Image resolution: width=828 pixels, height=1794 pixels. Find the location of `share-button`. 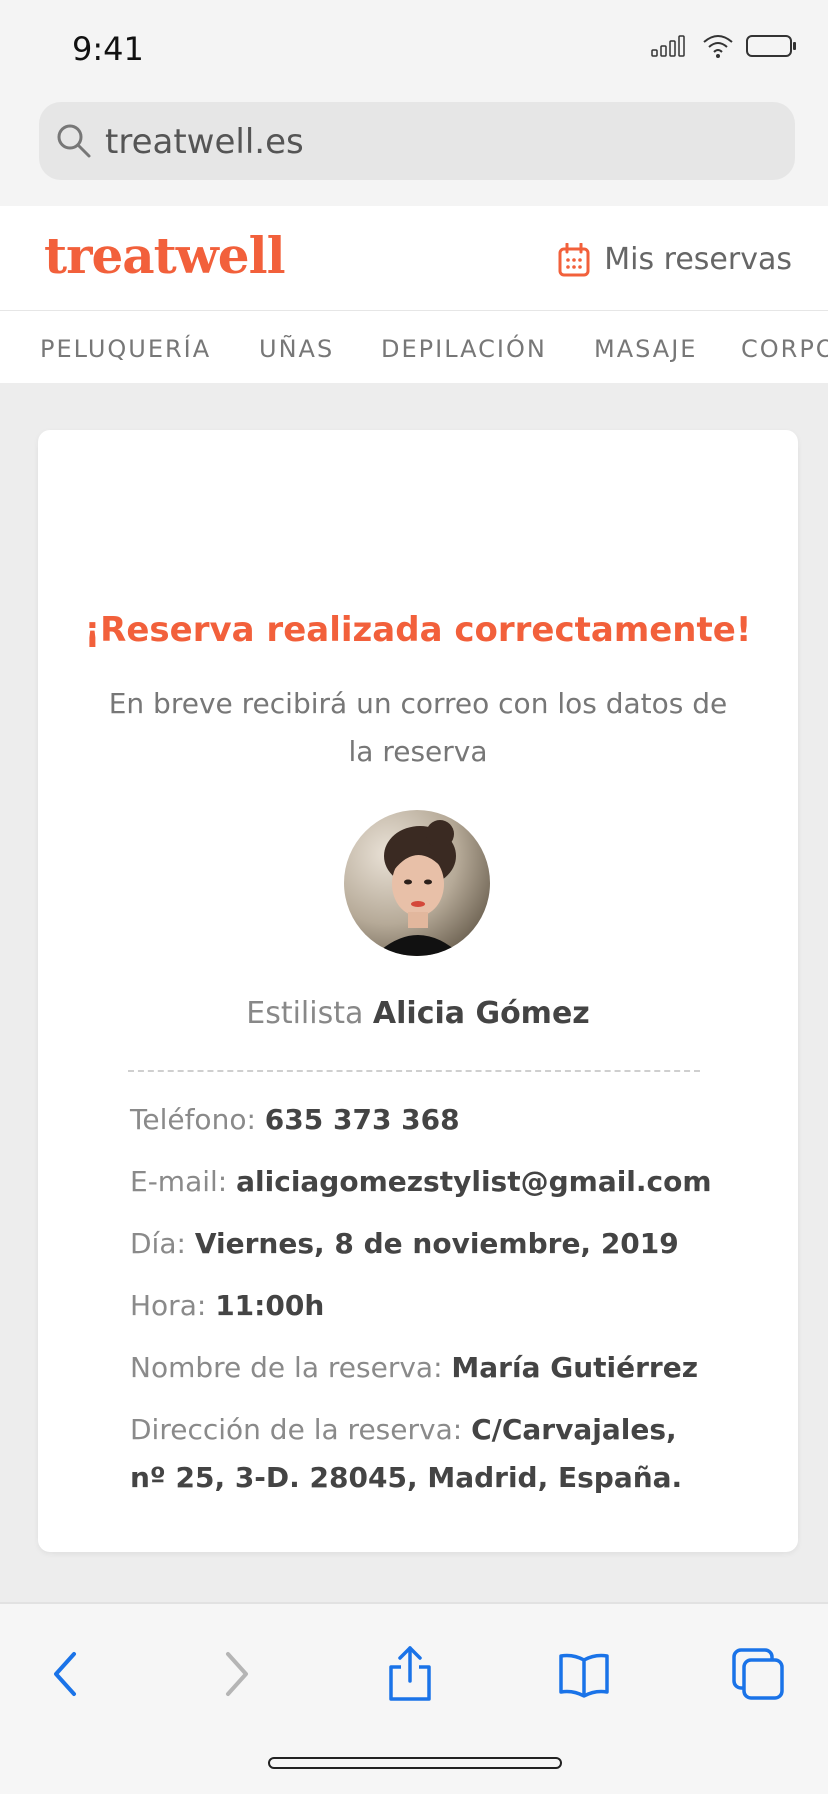

share-button is located at coordinates (410, 1674).